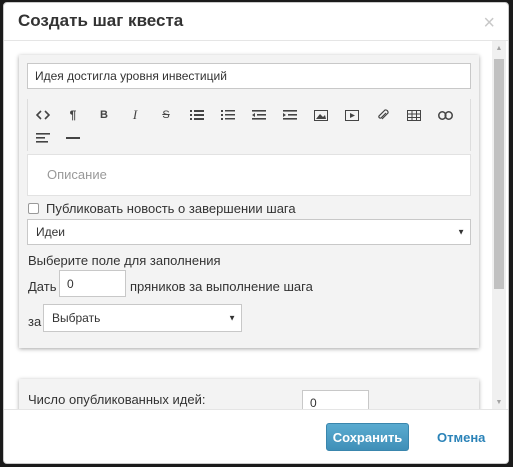 The width and height of the screenshot is (513, 467). What do you see at coordinates (249, 232) in the screenshot?
I see `category-select: Идеи ▼` at bounding box center [249, 232].